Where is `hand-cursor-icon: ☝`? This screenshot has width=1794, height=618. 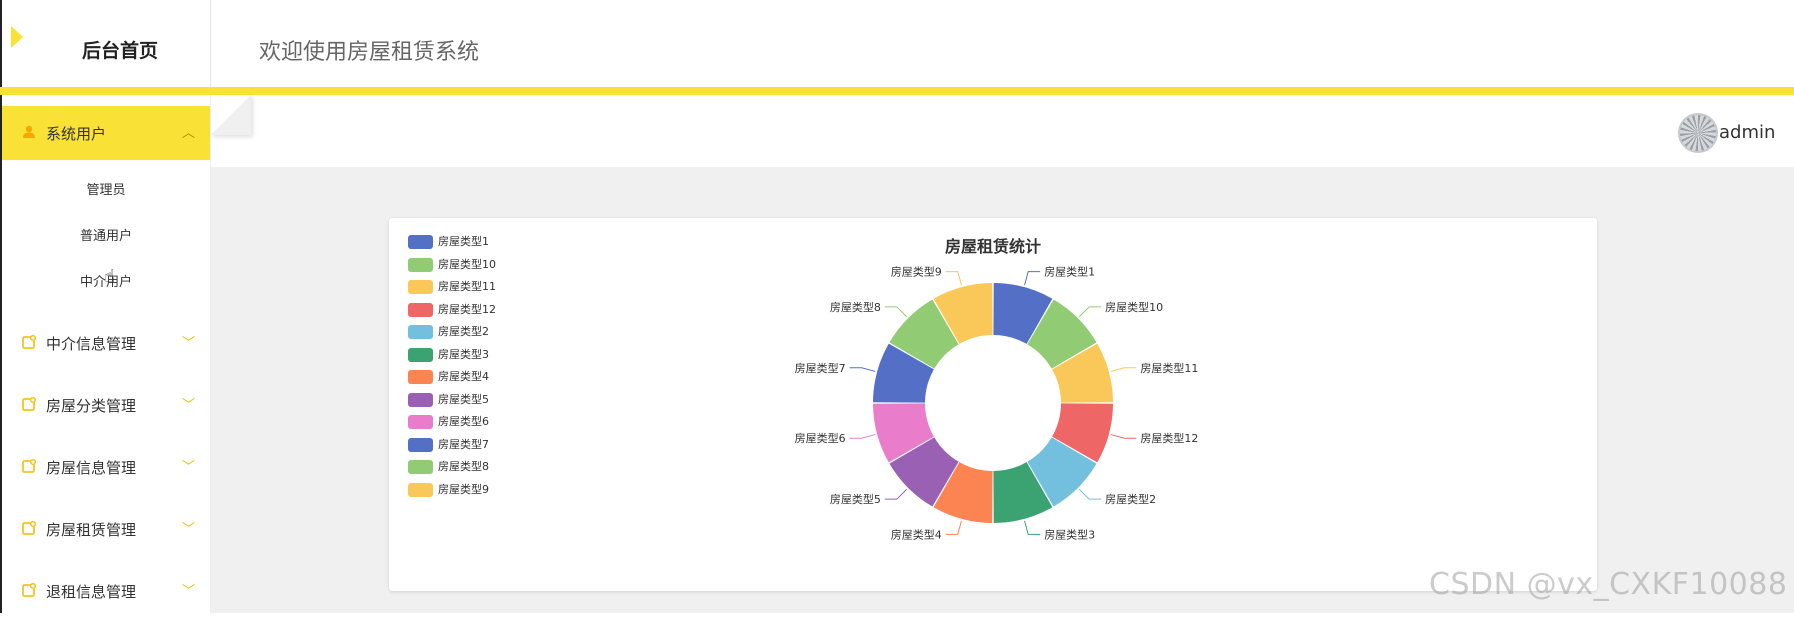 hand-cursor-icon: ☝ is located at coordinates (109, 276).